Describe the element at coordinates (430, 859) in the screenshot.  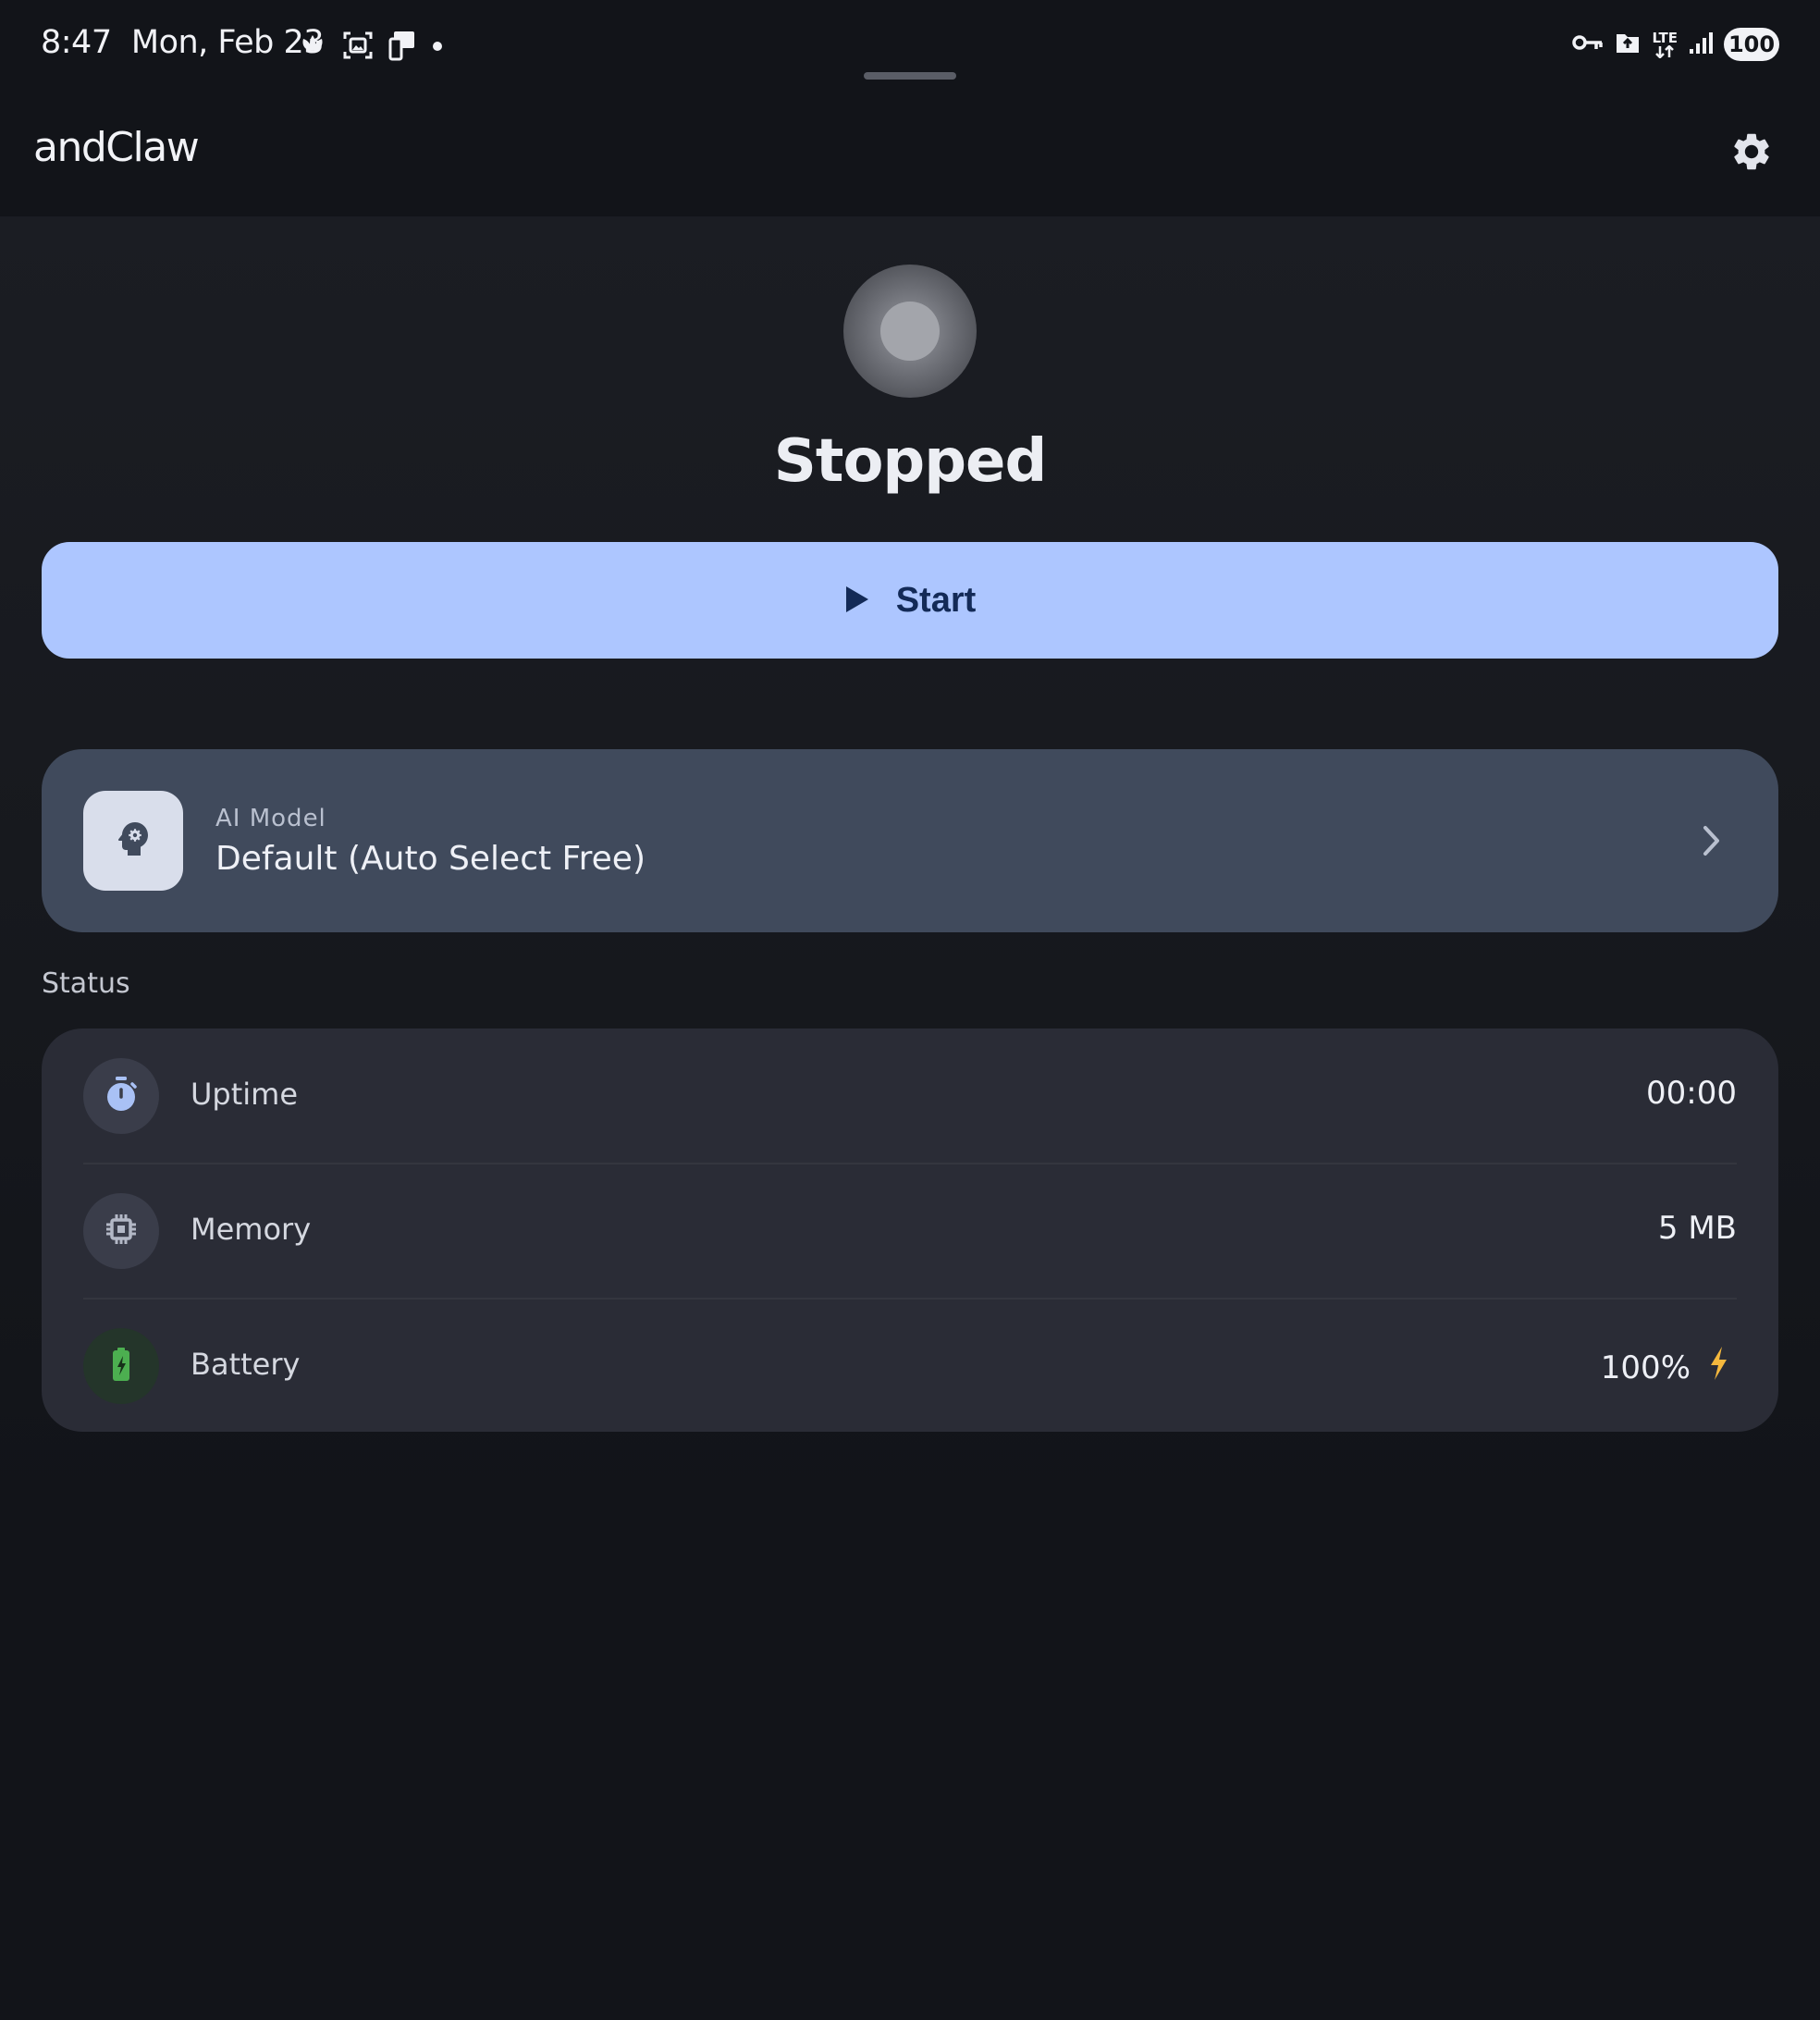
I see `ai-model-value: Default (Auto Select Free)` at that location.